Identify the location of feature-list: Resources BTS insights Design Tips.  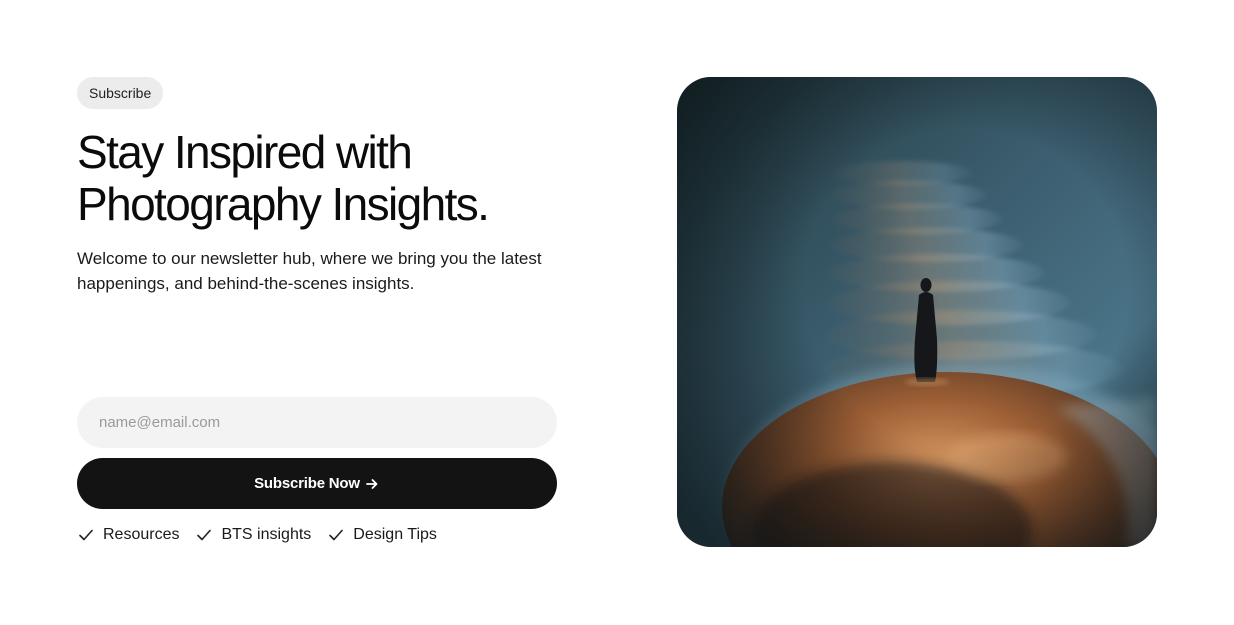
(257, 535).